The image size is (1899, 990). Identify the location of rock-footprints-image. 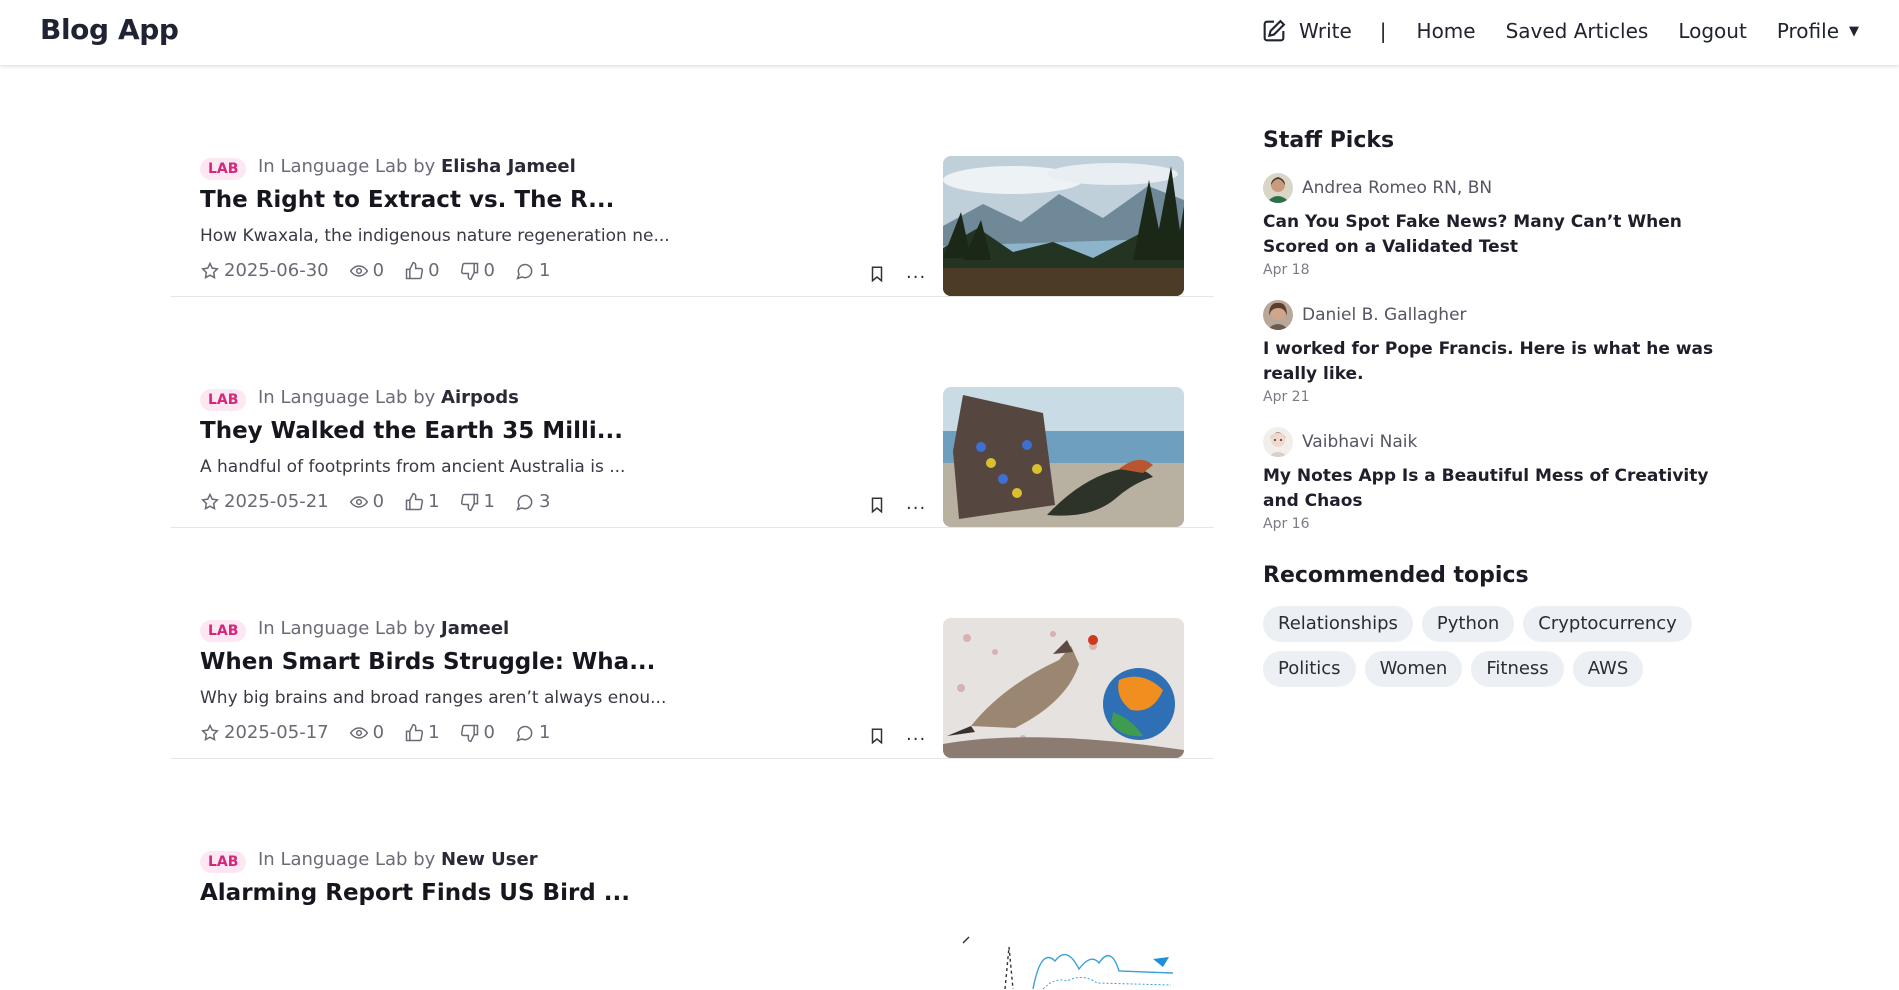
(1063, 457).